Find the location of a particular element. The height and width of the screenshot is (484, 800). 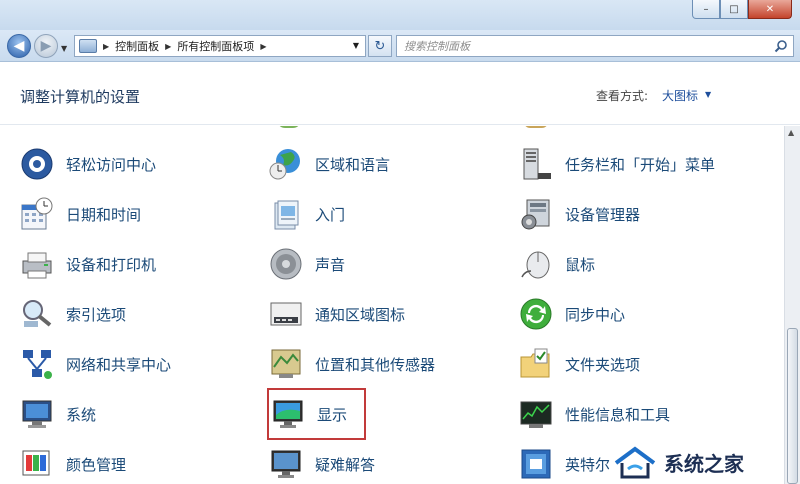

item-intel: 英特尔 is located at coordinates (564, 463).